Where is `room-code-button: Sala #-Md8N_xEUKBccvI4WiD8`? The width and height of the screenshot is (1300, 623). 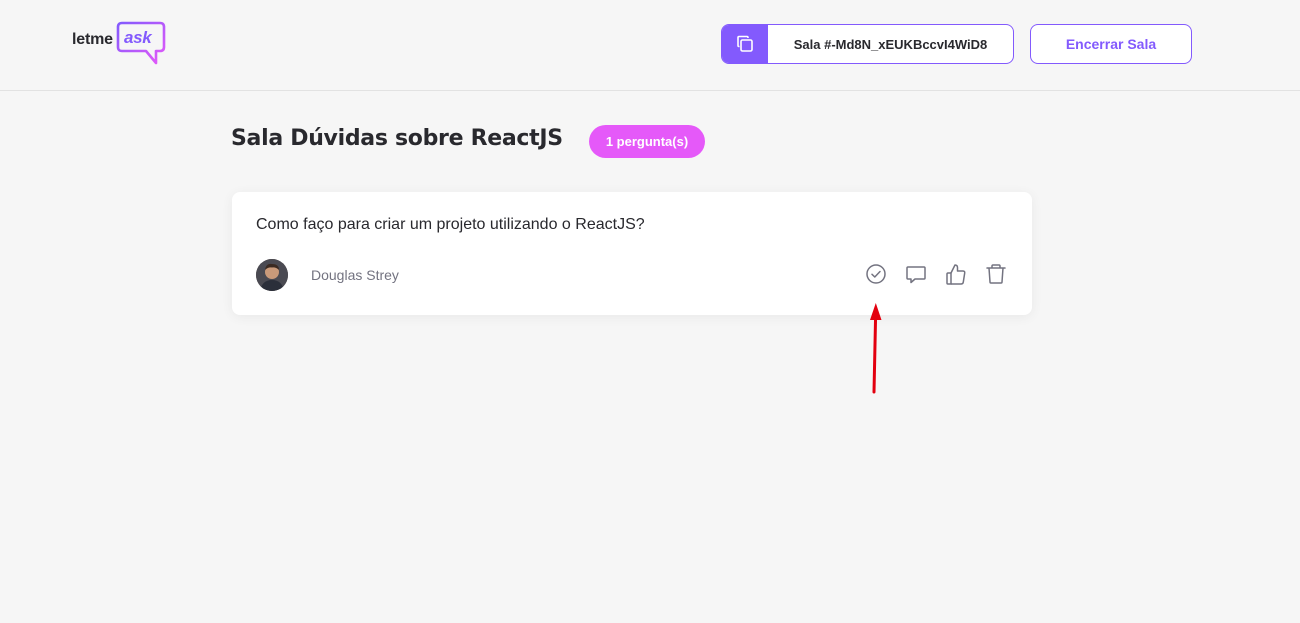 room-code-button: Sala #-Md8N_xEUKBccvI4WiD8 is located at coordinates (867, 44).